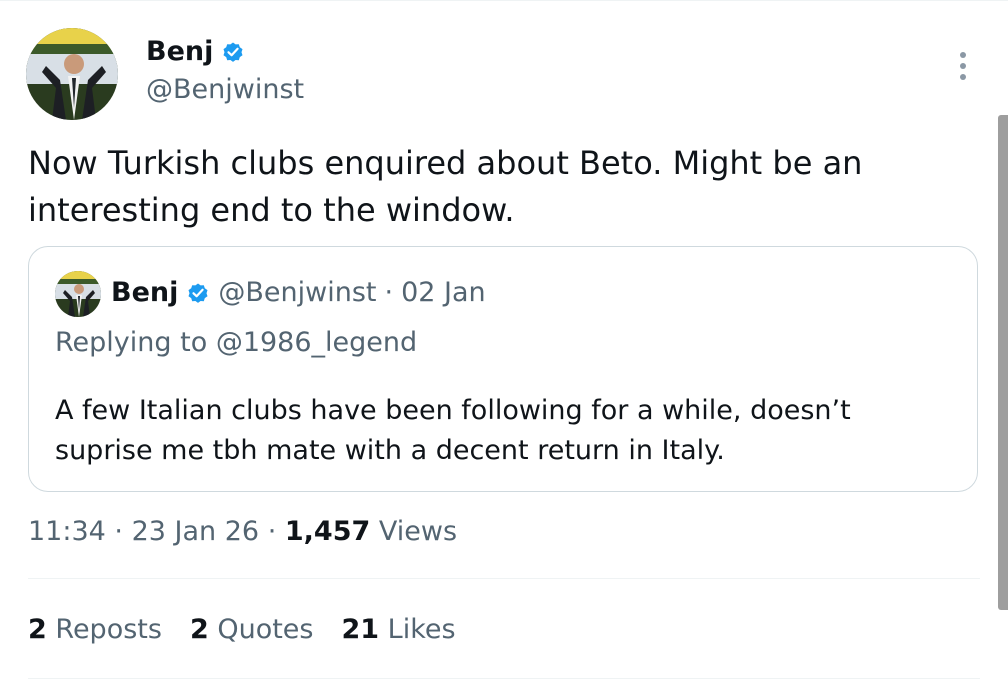 This screenshot has height=700, width=1008. What do you see at coordinates (504, 0) in the screenshot?
I see `top-divider` at bounding box center [504, 0].